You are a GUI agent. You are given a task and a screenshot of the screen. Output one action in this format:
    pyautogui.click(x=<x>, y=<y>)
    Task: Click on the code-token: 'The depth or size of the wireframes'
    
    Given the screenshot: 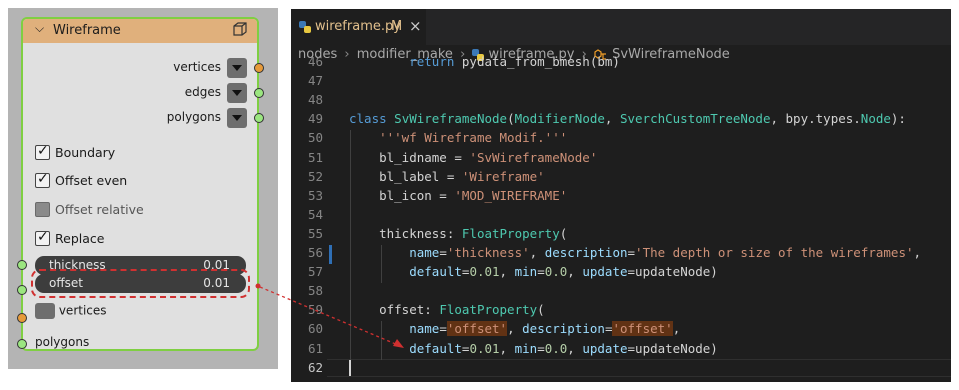 What is the action you would take?
    pyautogui.click(x=774, y=252)
    